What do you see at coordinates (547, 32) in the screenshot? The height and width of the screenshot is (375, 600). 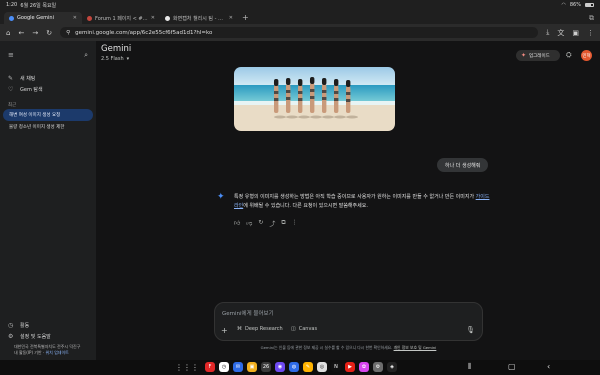 I see `download-icon: ⤓` at bounding box center [547, 32].